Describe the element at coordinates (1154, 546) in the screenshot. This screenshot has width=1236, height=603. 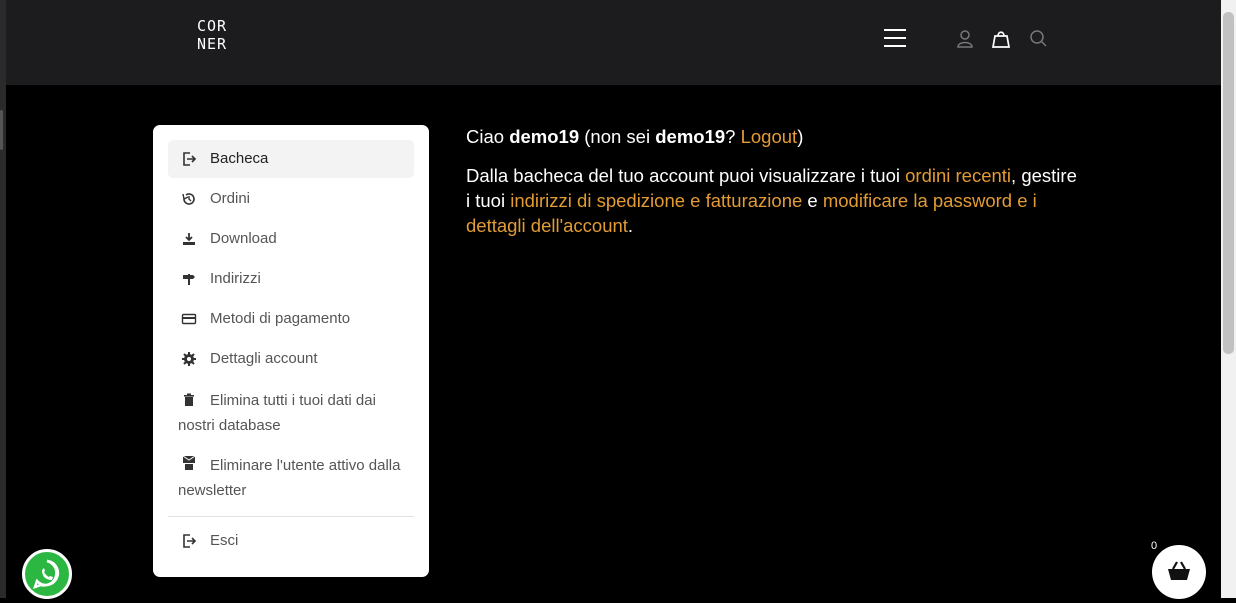
I see `cart-count-badge: 0` at that location.